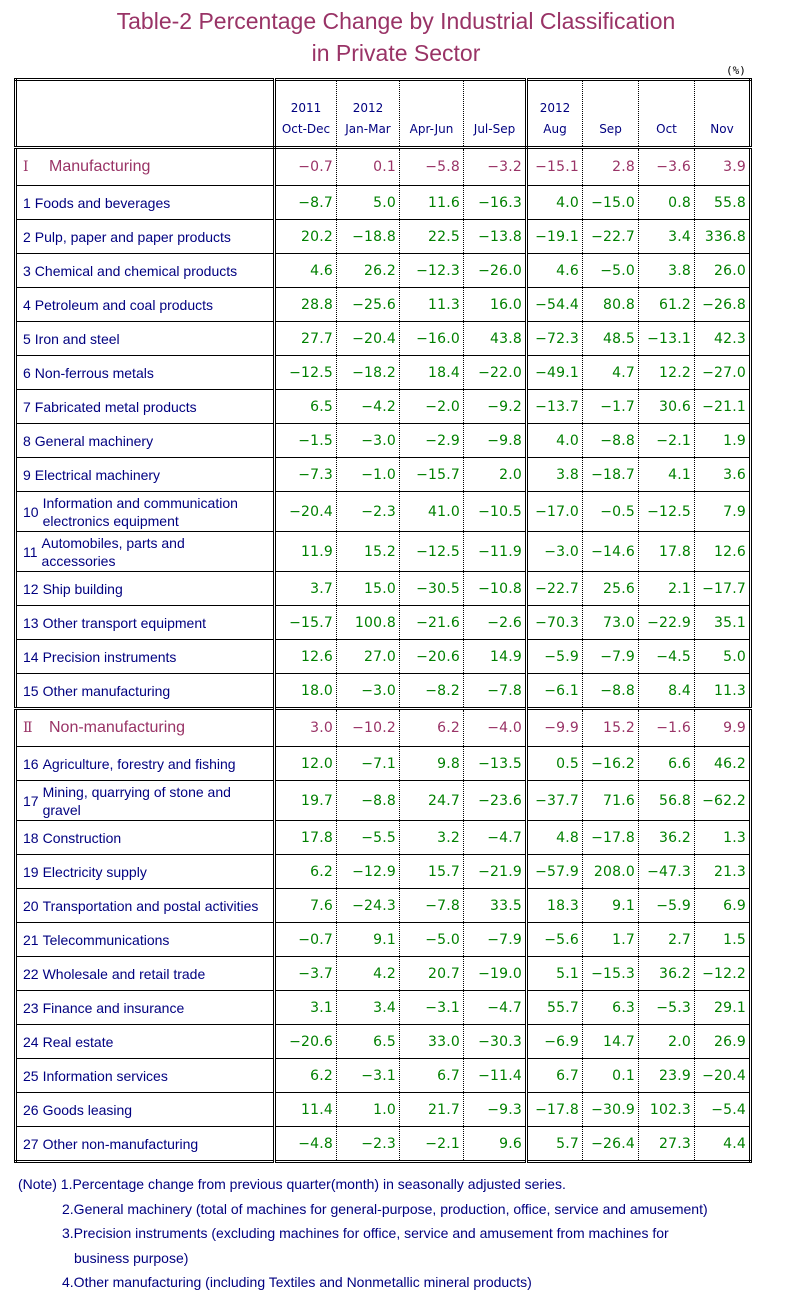  I want to click on value-cell: −7.3, so click(305, 474).